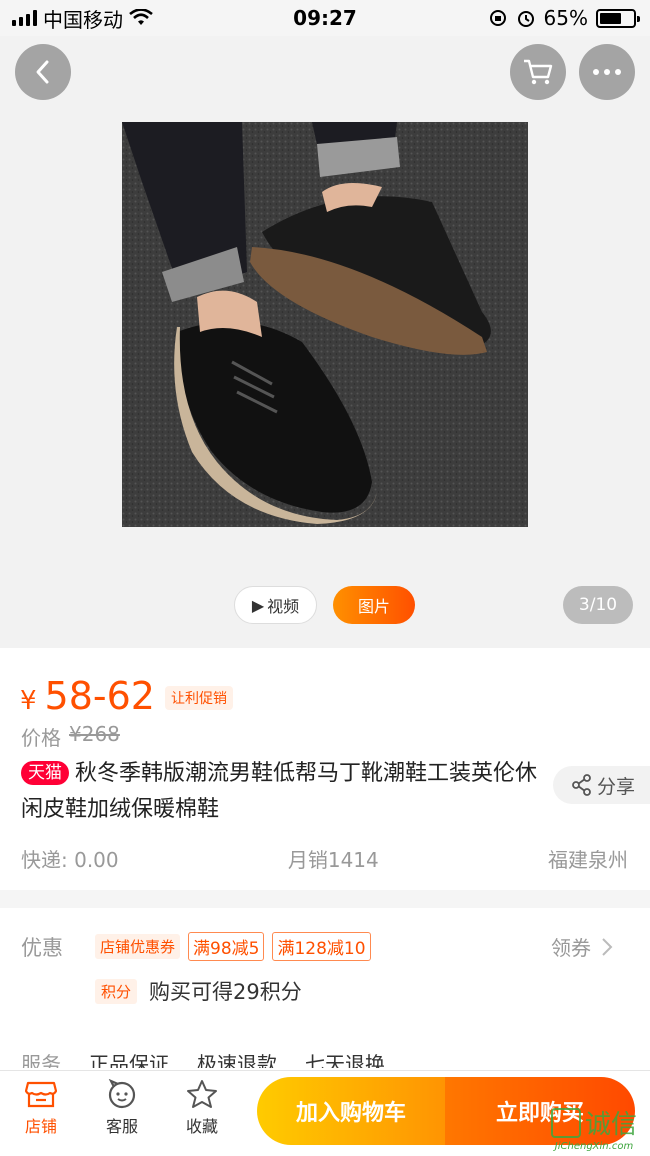 This screenshot has height=1156, width=650. Describe the element at coordinates (325, 18) in the screenshot. I see `status-bar: 中国移动 09:27 65%` at that location.